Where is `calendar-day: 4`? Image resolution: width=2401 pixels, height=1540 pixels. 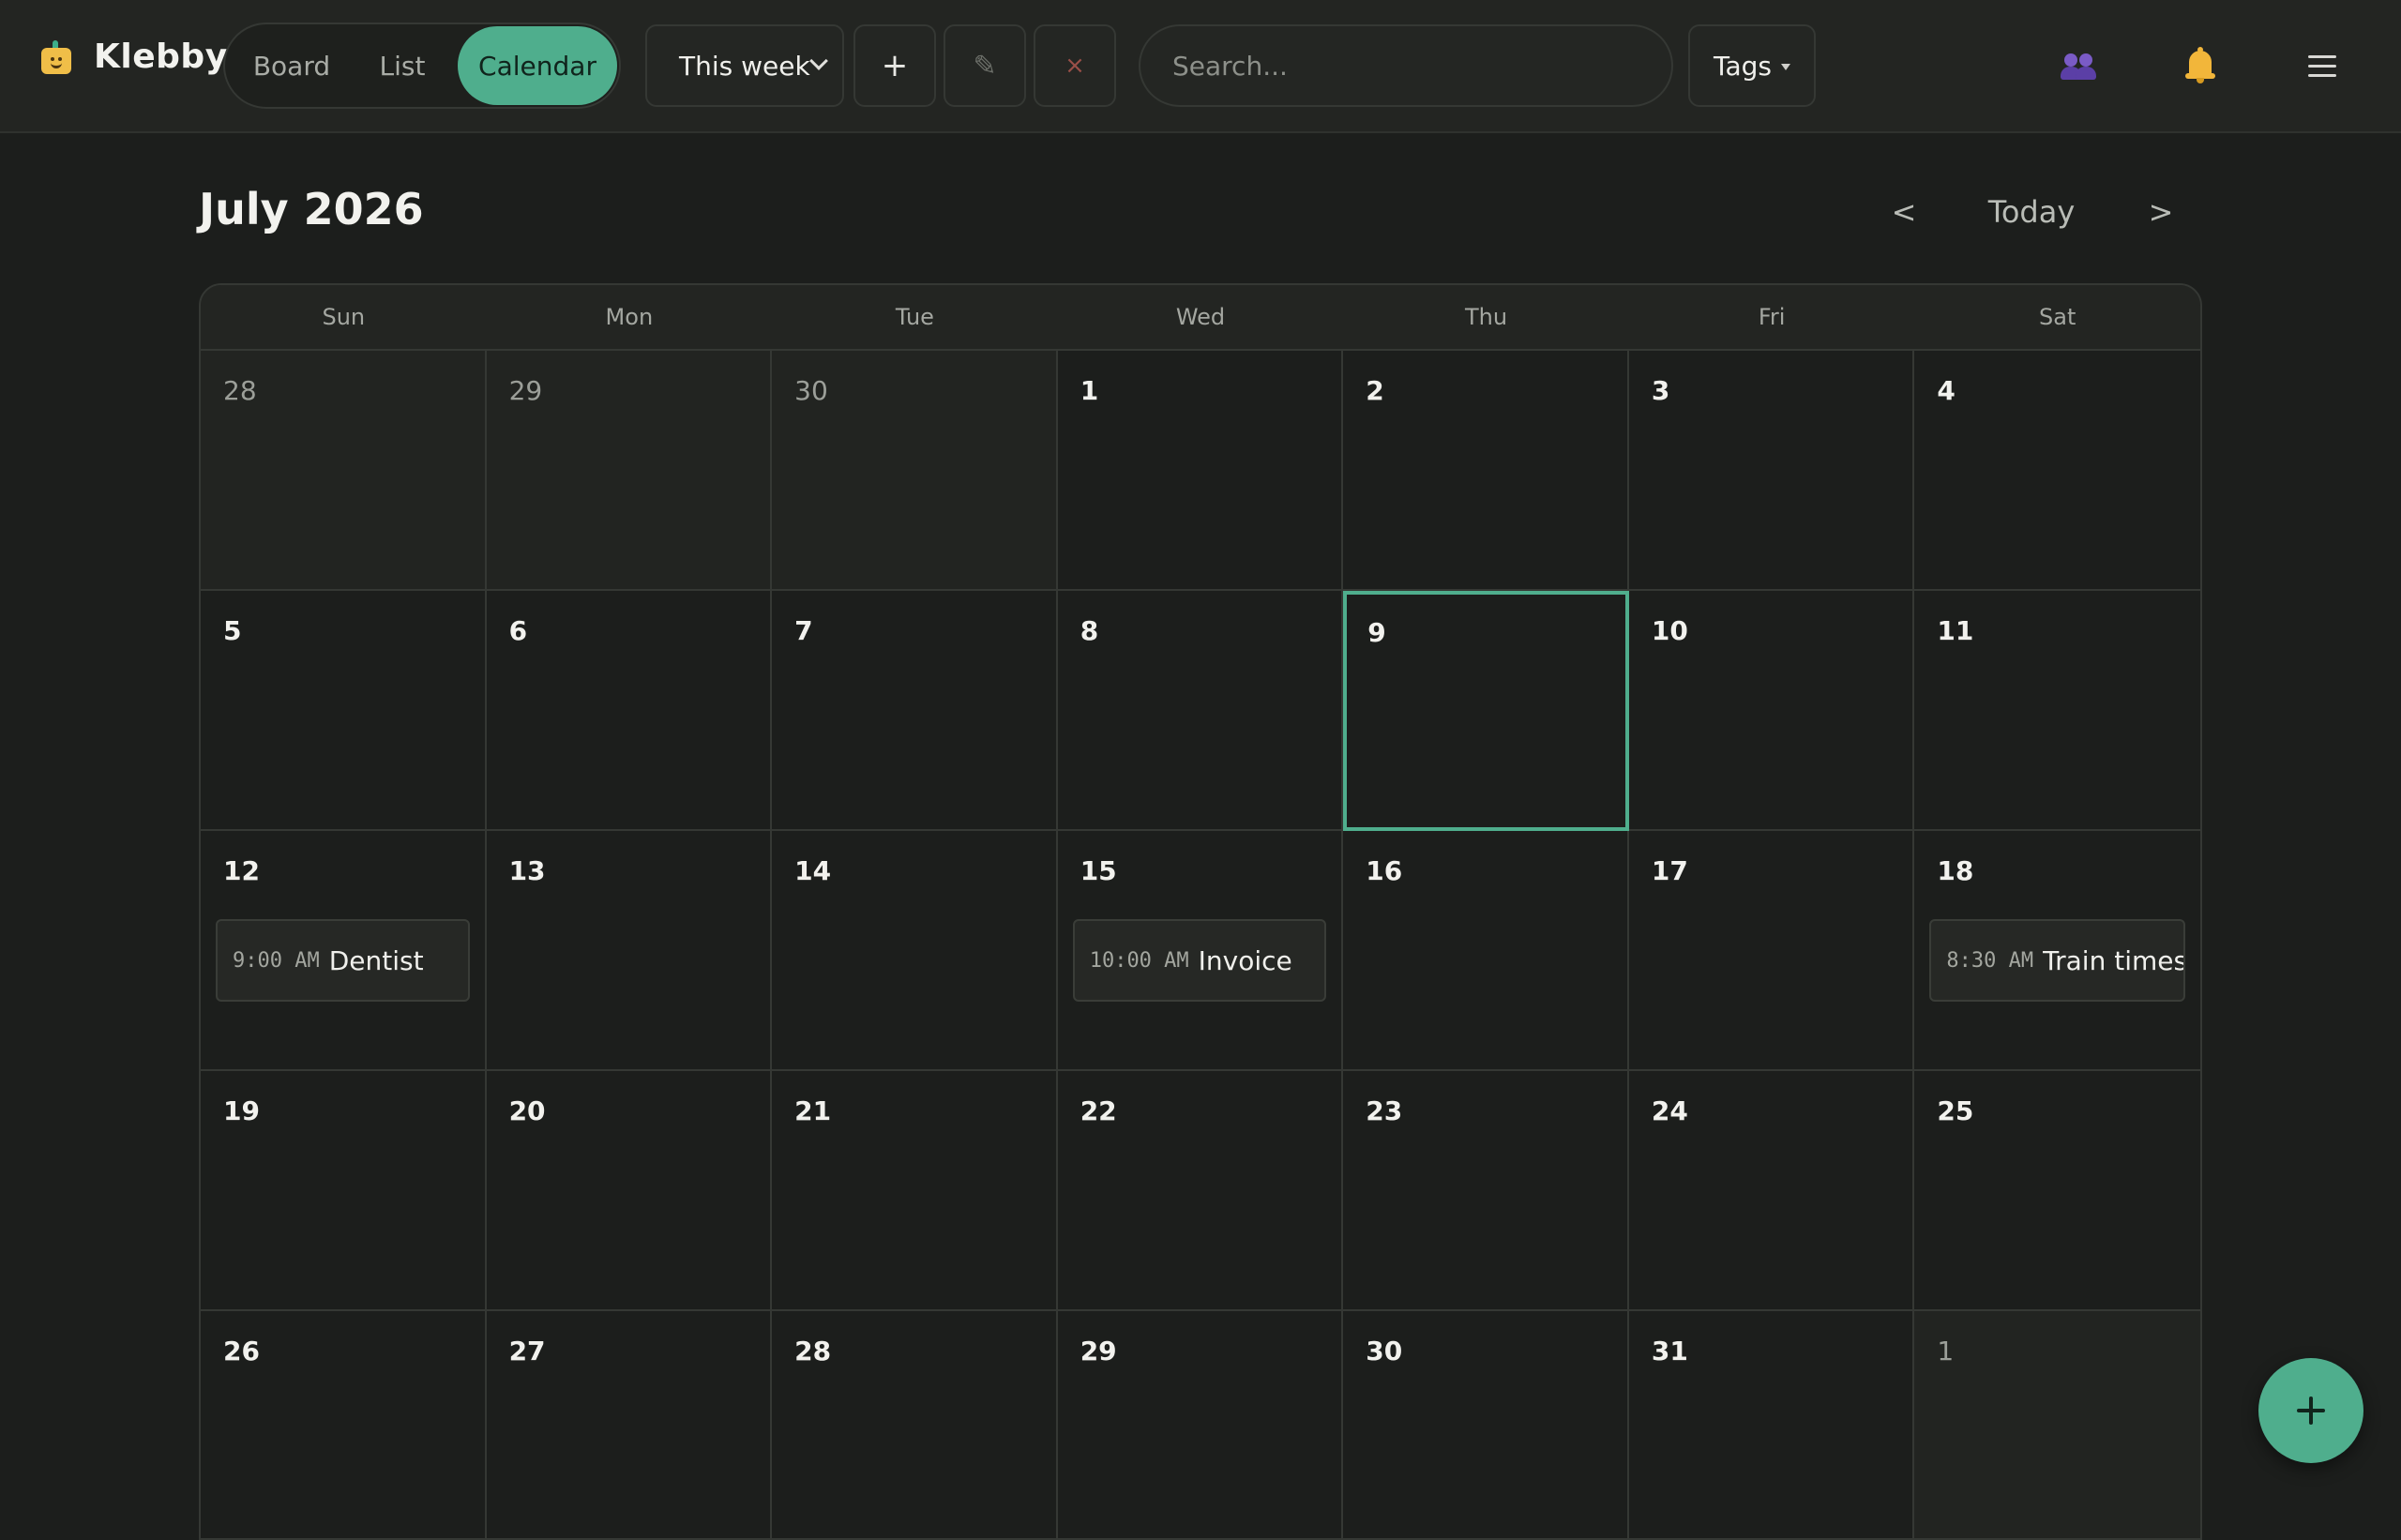 calendar-day: 4 is located at coordinates (2057, 471).